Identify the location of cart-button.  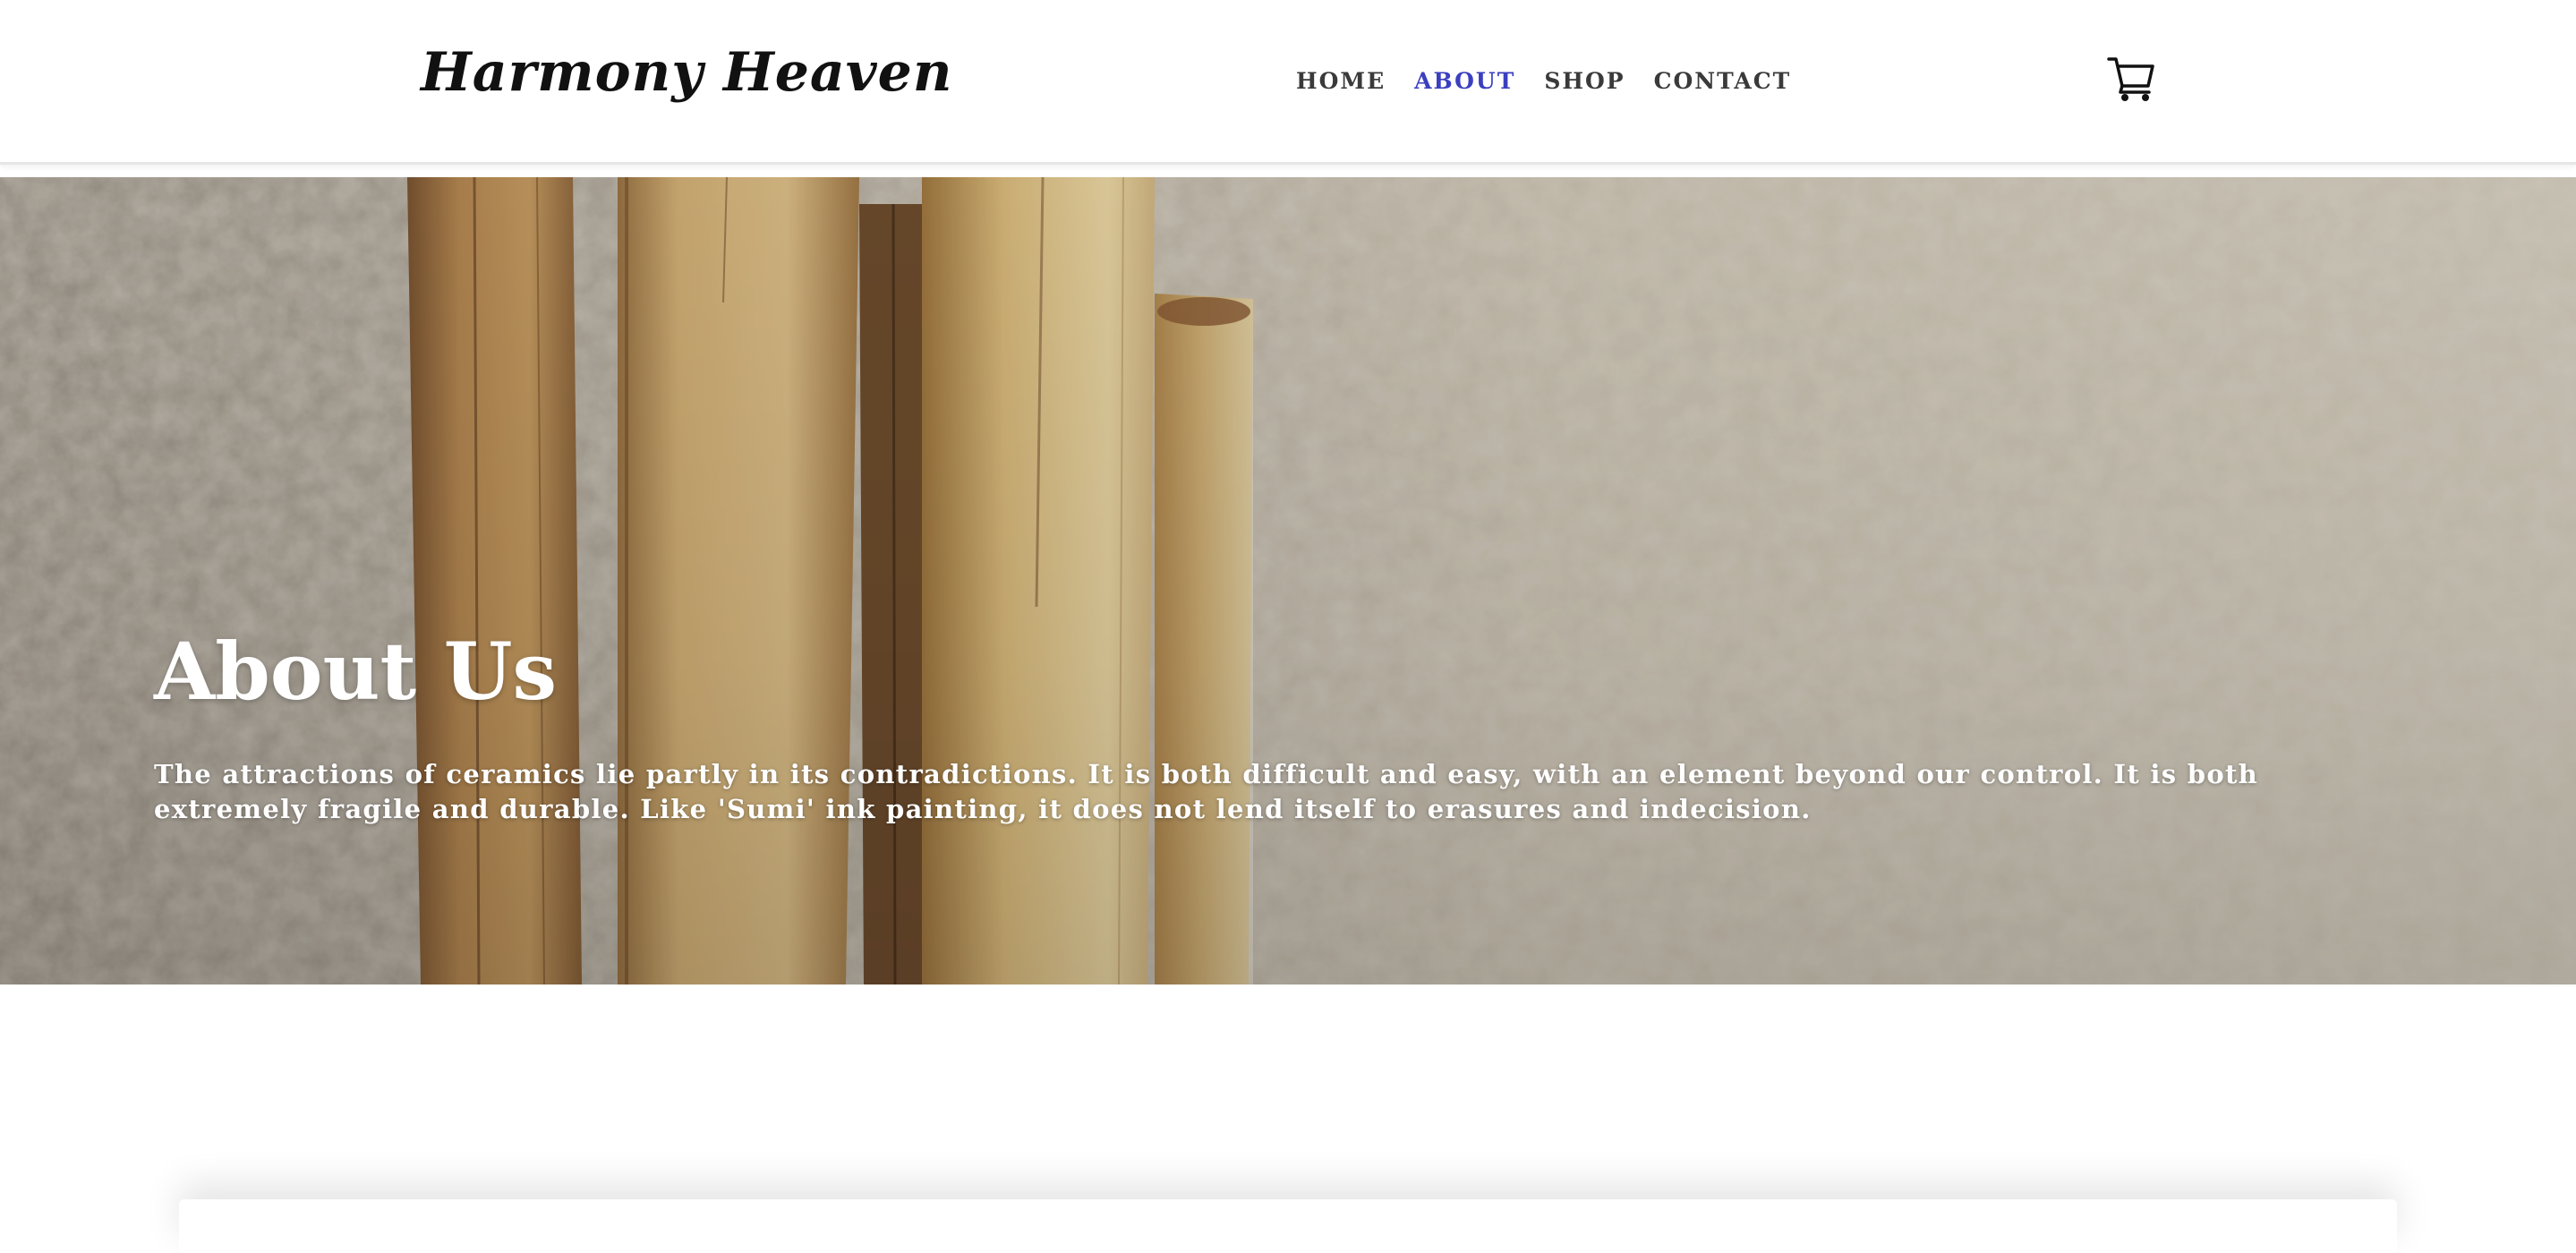
(2131, 78).